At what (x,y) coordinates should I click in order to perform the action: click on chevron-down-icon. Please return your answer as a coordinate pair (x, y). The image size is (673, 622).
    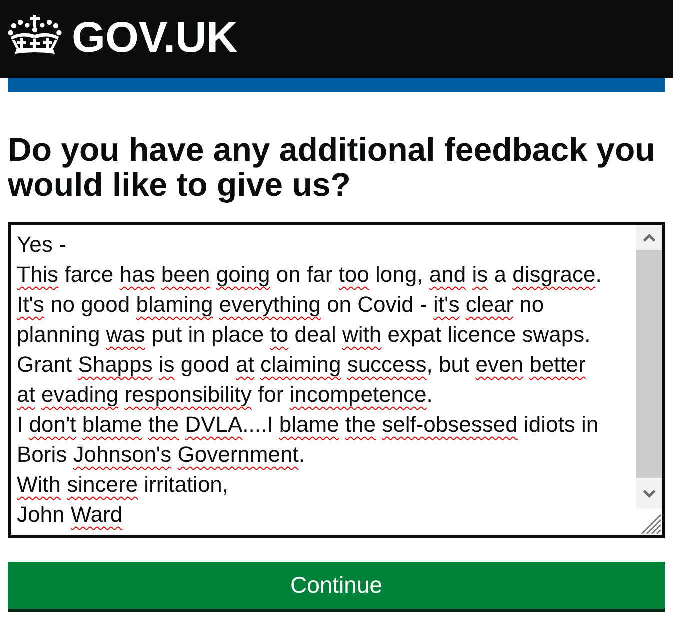
    Looking at the image, I should click on (649, 494).